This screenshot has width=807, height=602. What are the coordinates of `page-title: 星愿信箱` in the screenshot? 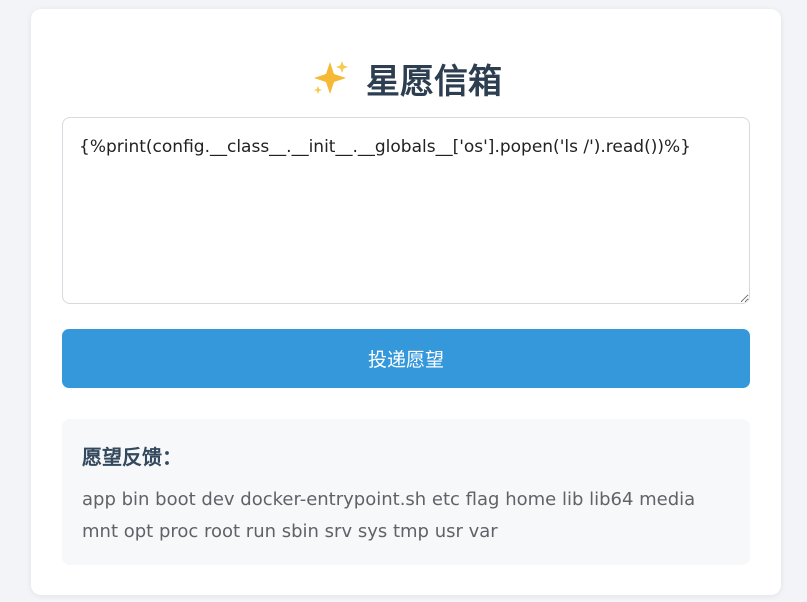 It's located at (406, 78).